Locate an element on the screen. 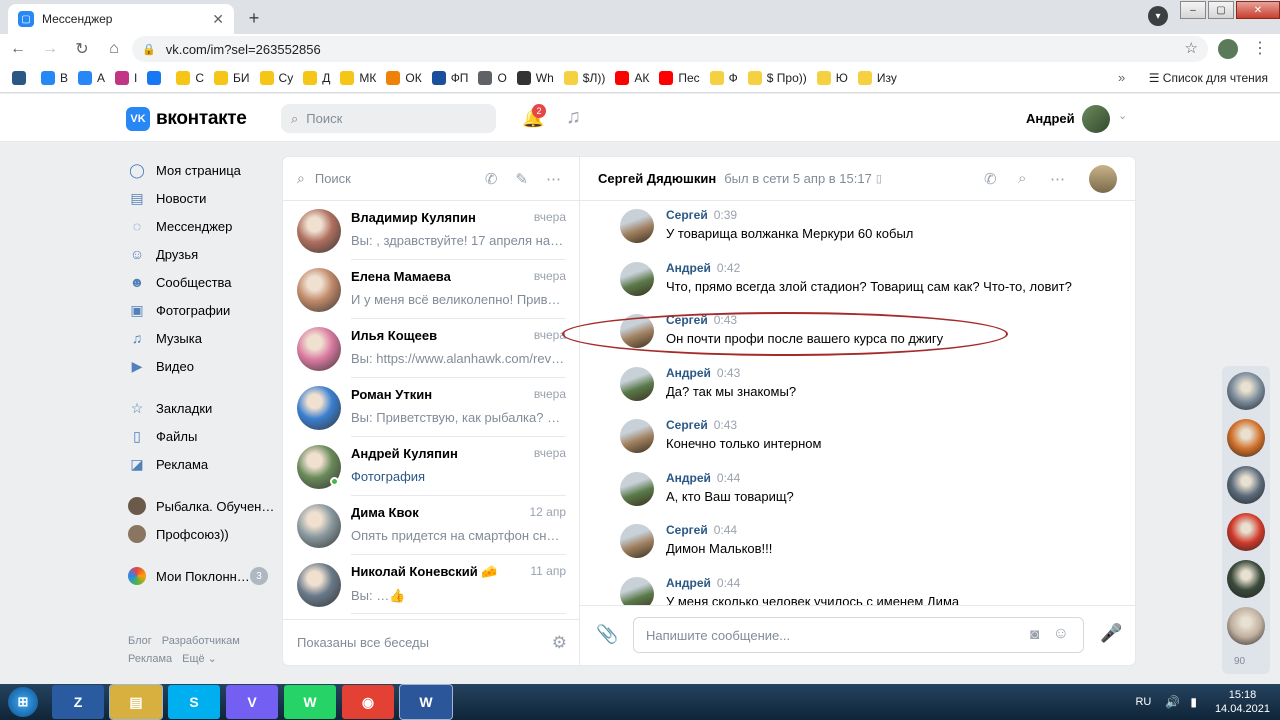  taskbar-app-button: W is located at coordinates (310, 702).